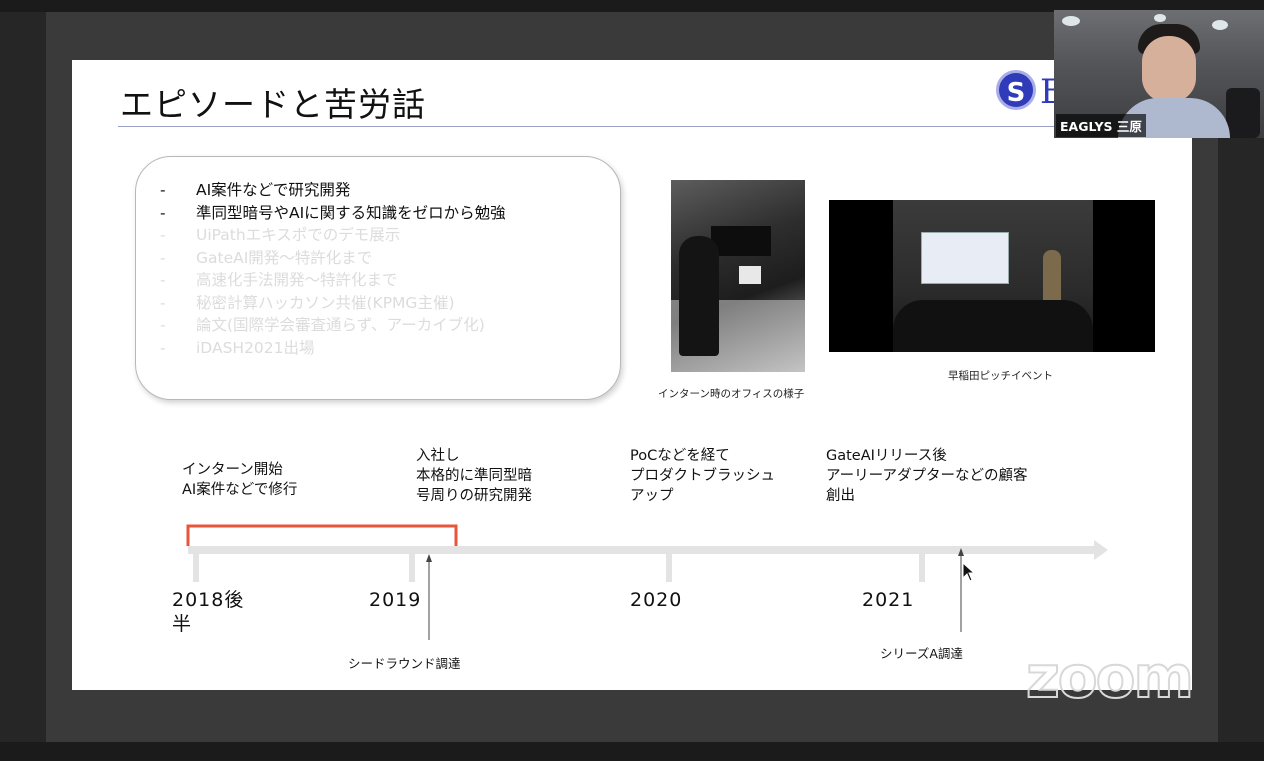  Describe the element at coordinates (1101, 550) in the screenshot. I see `timeline-arrowhead-icon` at that location.